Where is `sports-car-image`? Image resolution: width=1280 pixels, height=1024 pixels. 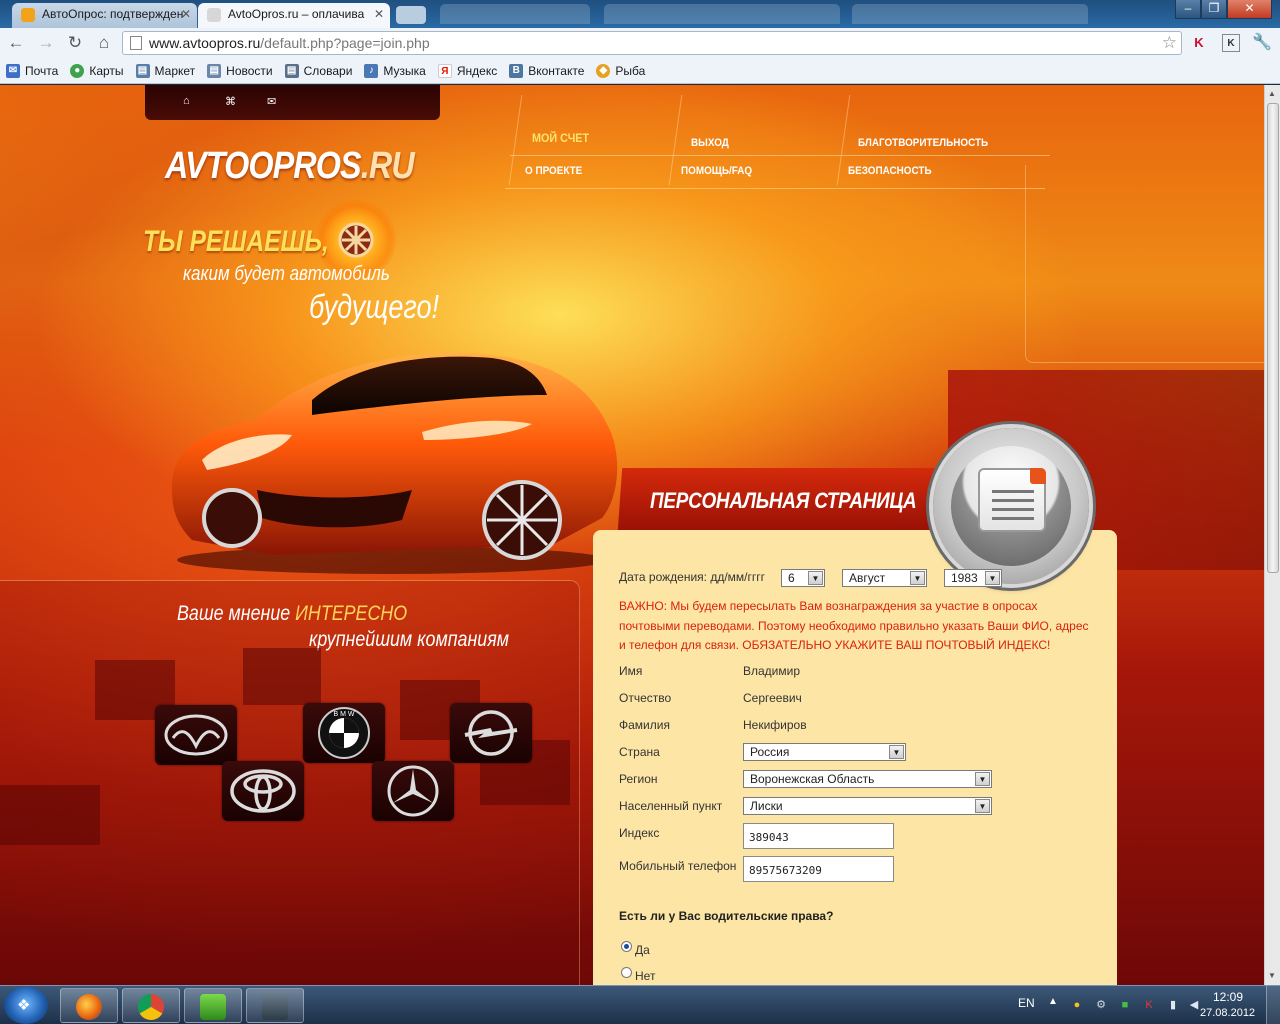 sports-car-image is located at coordinates (394, 463).